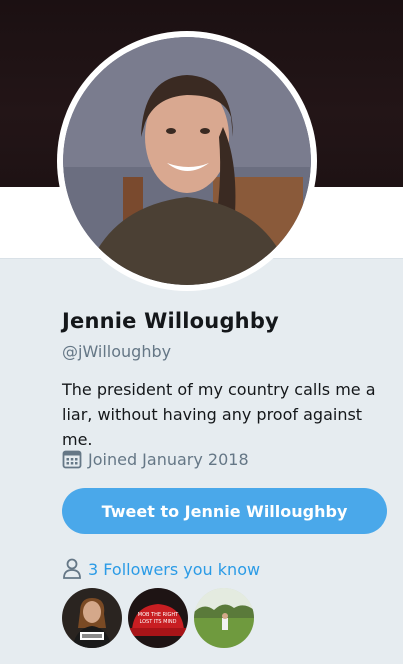 This screenshot has width=403, height=664. I want to click on follower-avatar-2-hat-text: MOB THE RIGHT, so click(158, 615).